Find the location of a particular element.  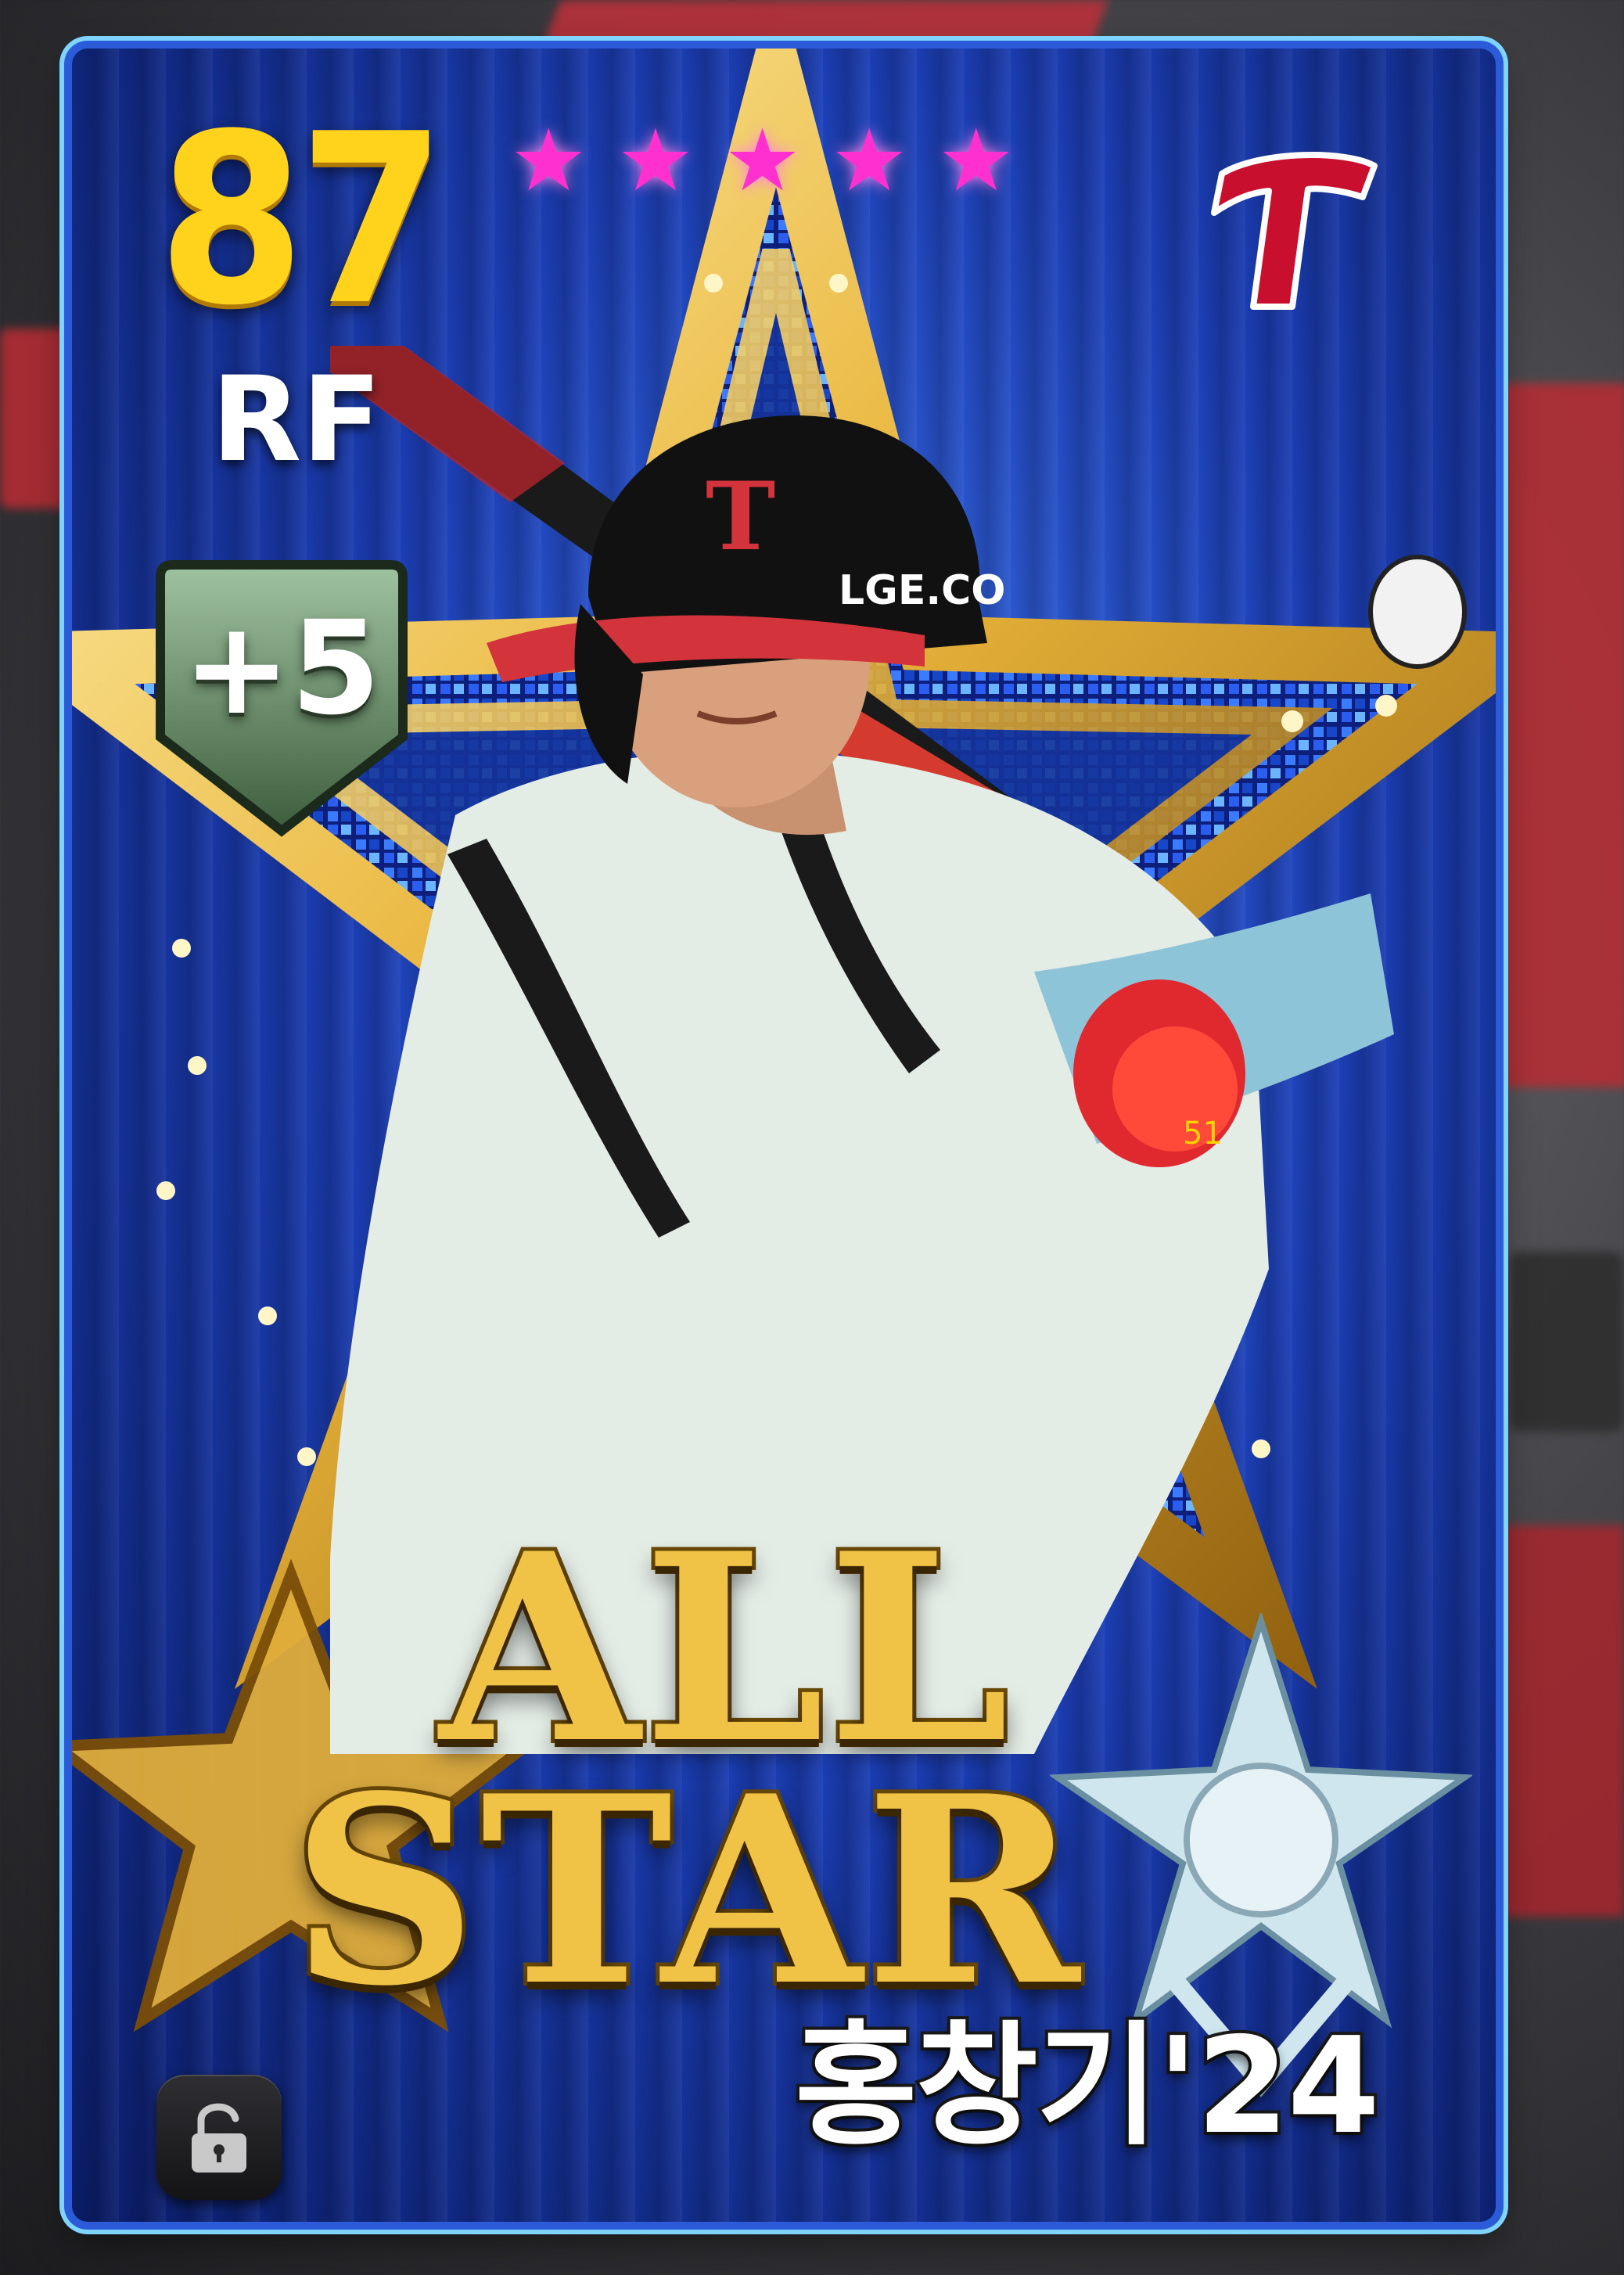

star-rating: ★ ★ ★ ★ ★ is located at coordinates (762, 160).